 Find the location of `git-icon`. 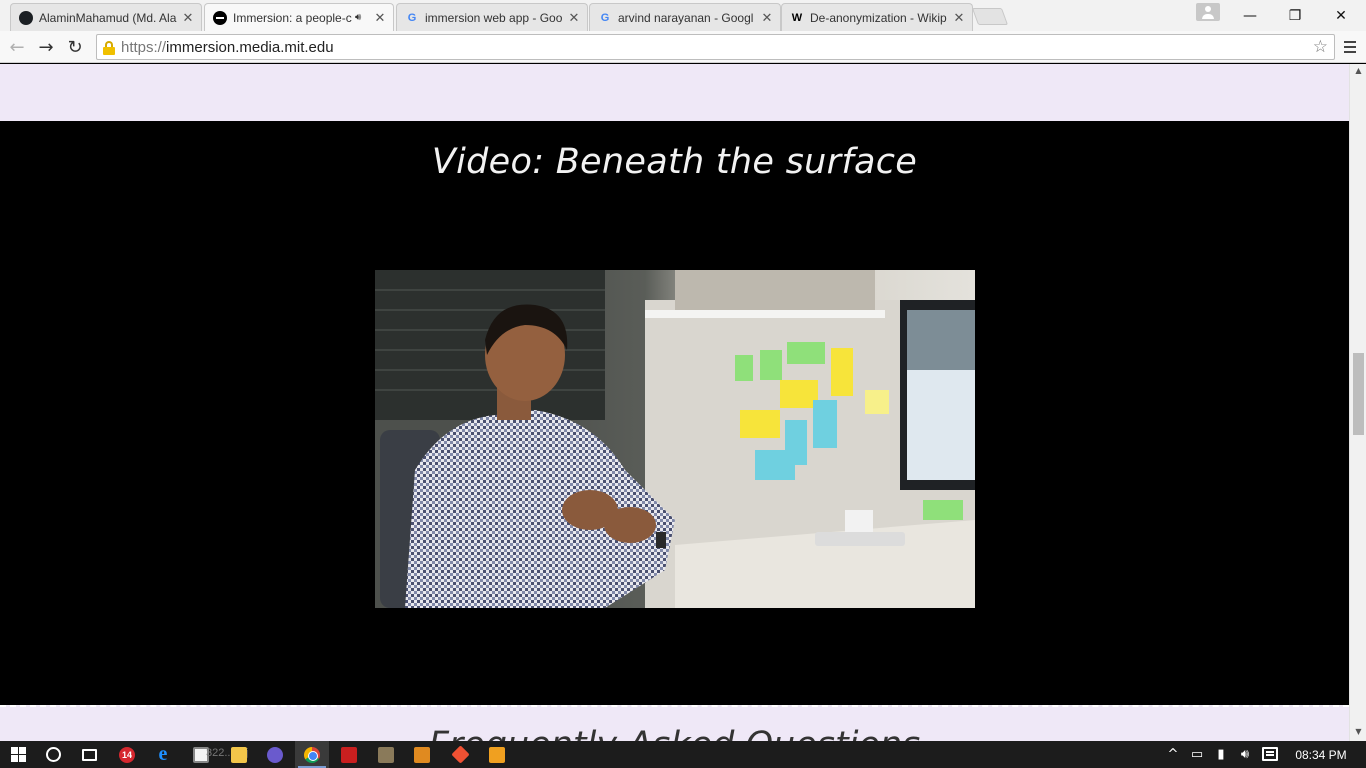

git-icon is located at coordinates (460, 754).